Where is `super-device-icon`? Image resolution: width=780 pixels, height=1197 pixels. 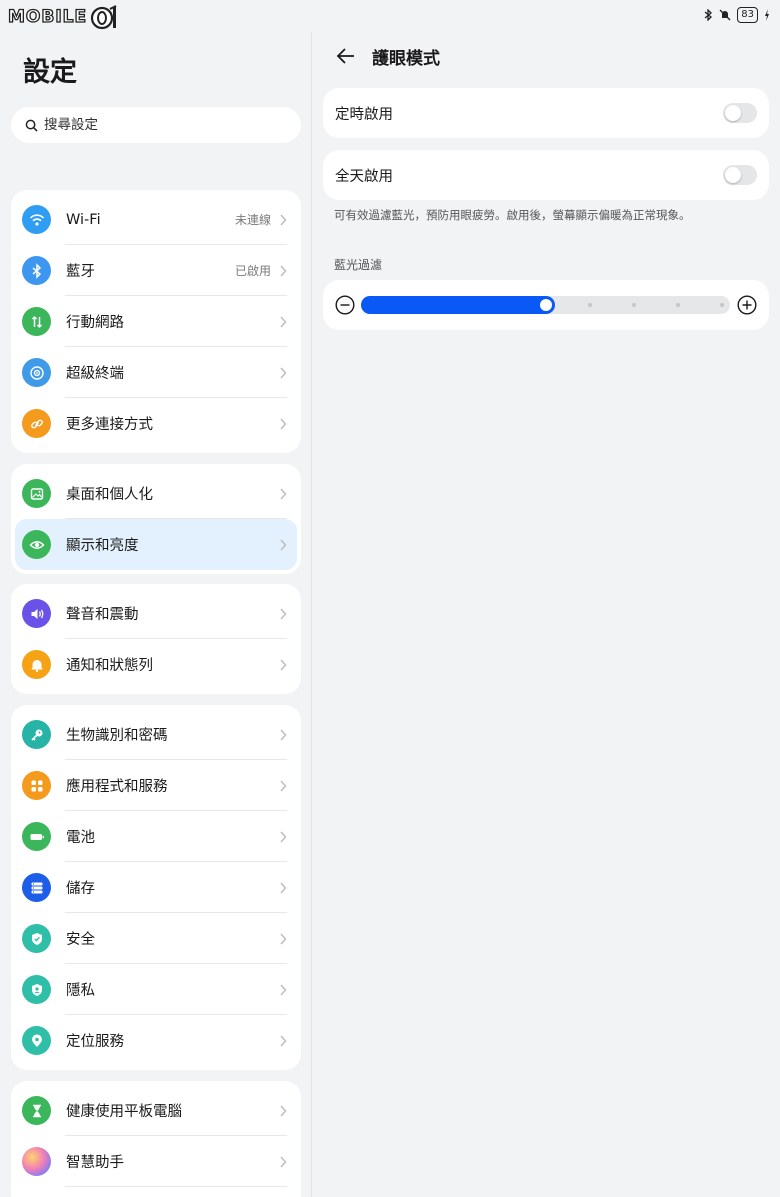 super-device-icon is located at coordinates (36, 372).